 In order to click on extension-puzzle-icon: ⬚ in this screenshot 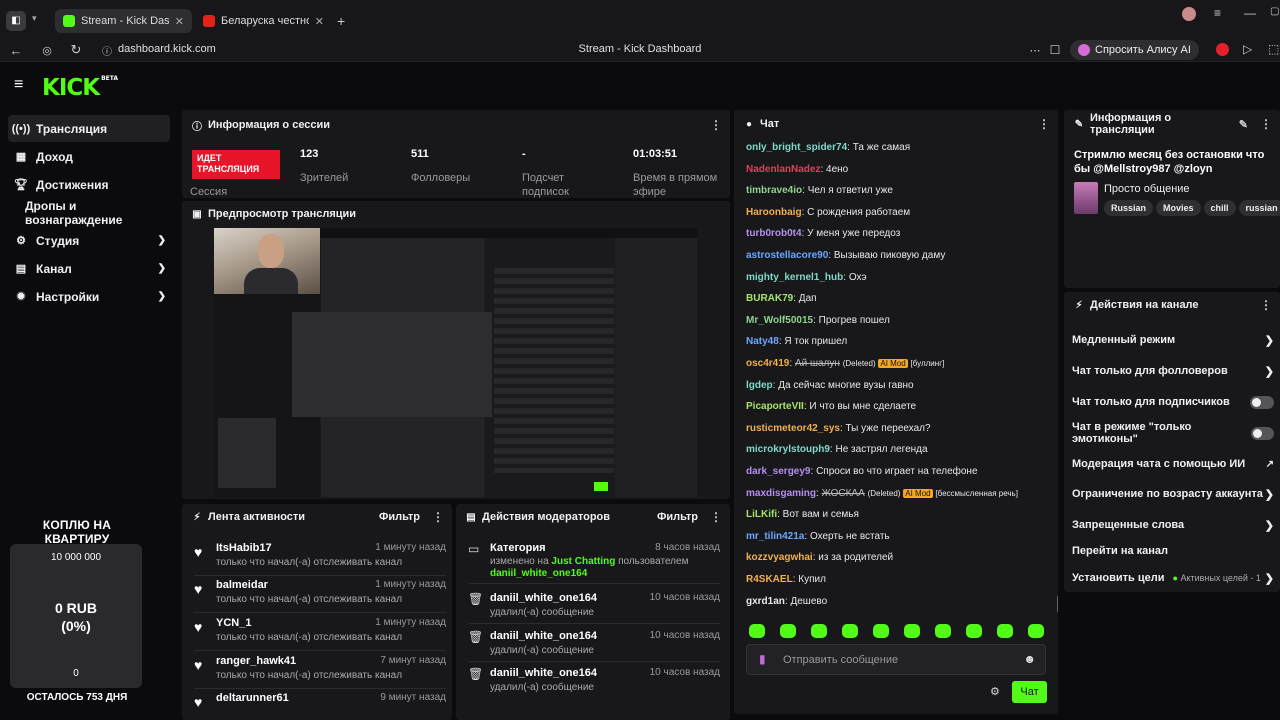, I will do `click(1273, 49)`.